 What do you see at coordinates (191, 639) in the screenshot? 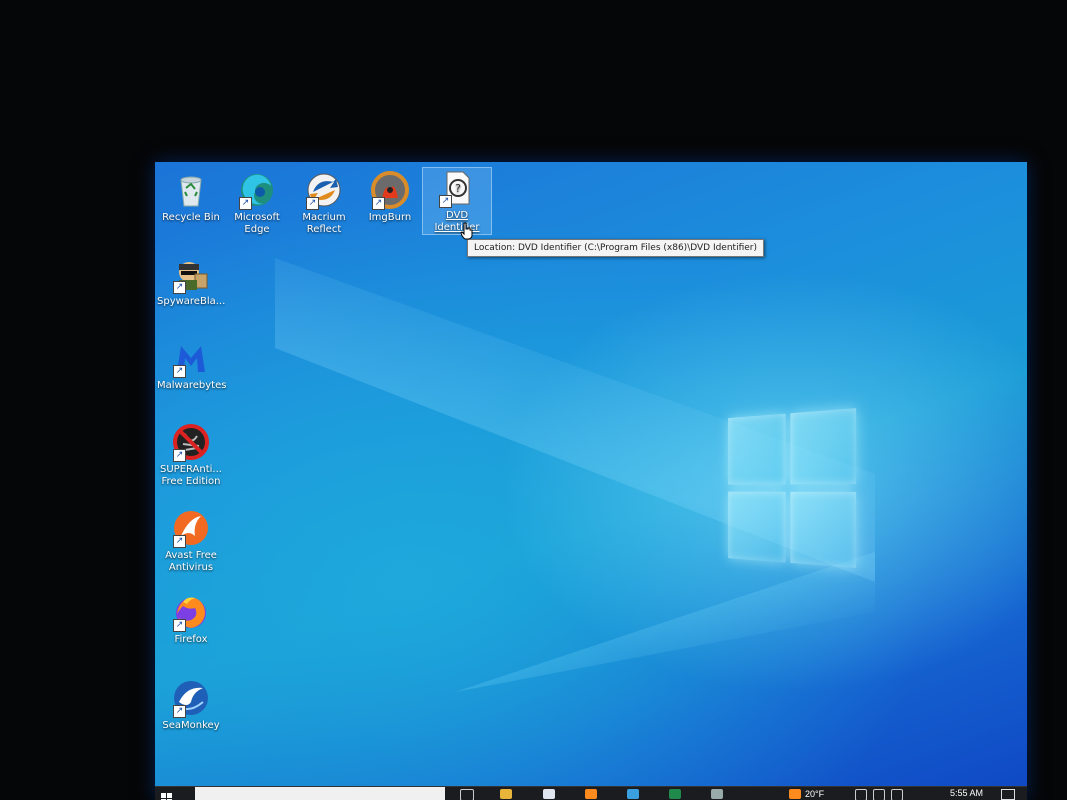
I see `icon-label: Firefox` at bounding box center [191, 639].